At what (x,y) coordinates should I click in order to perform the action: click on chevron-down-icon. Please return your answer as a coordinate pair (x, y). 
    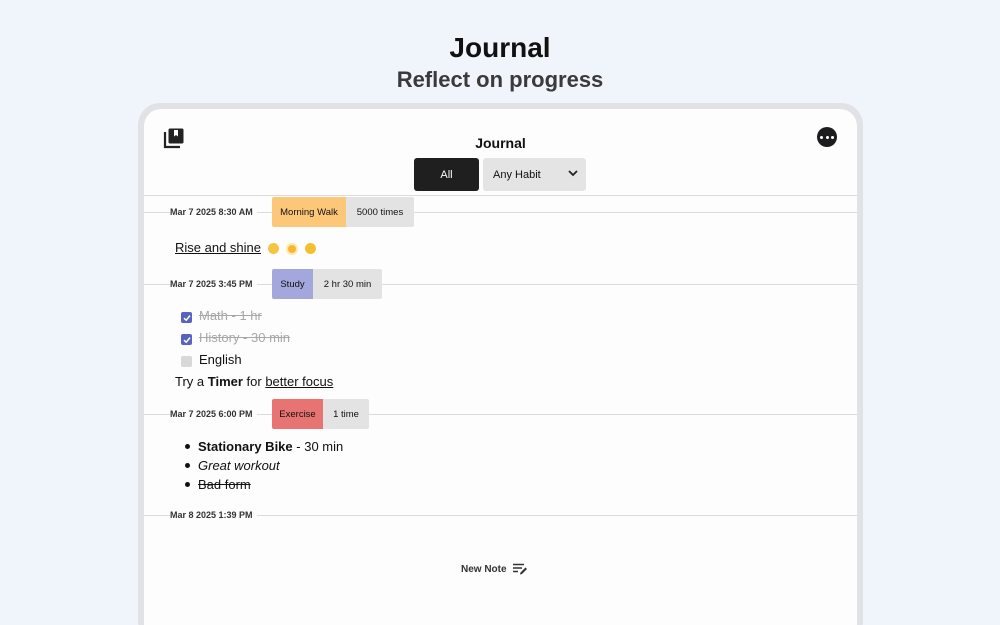
    Looking at the image, I should click on (573, 173).